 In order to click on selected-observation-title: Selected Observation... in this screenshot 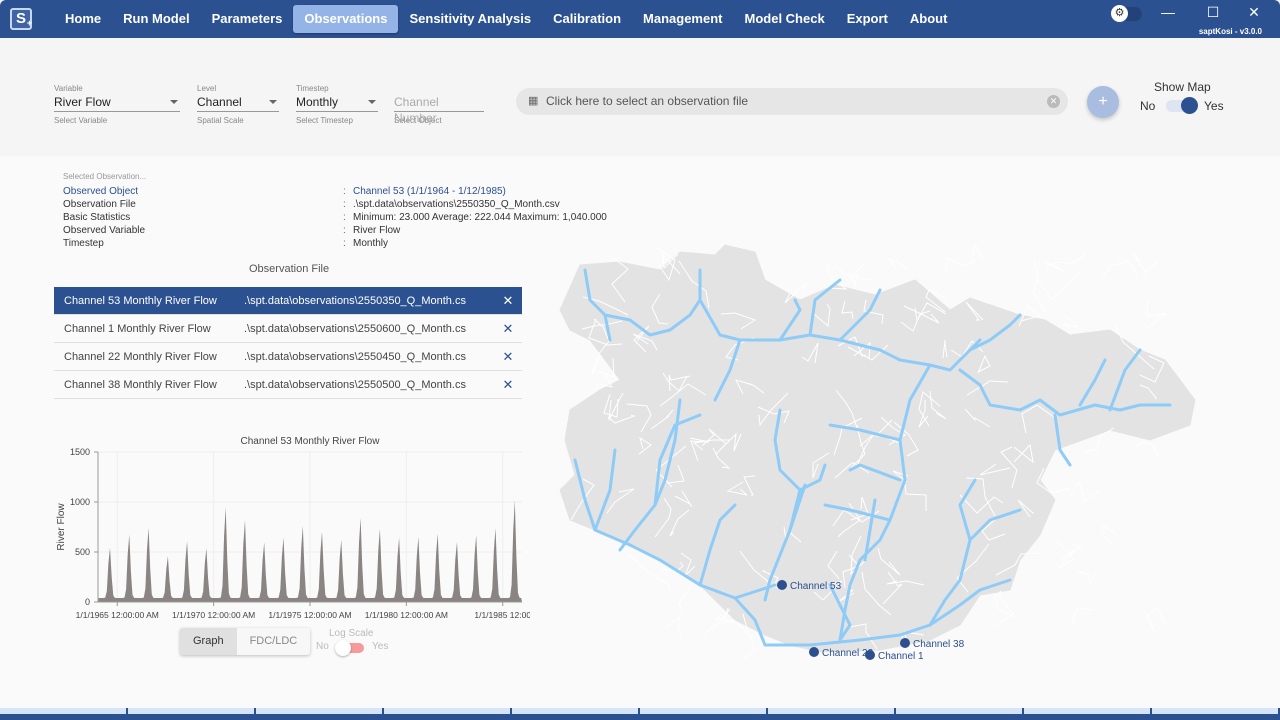, I will do `click(105, 176)`.